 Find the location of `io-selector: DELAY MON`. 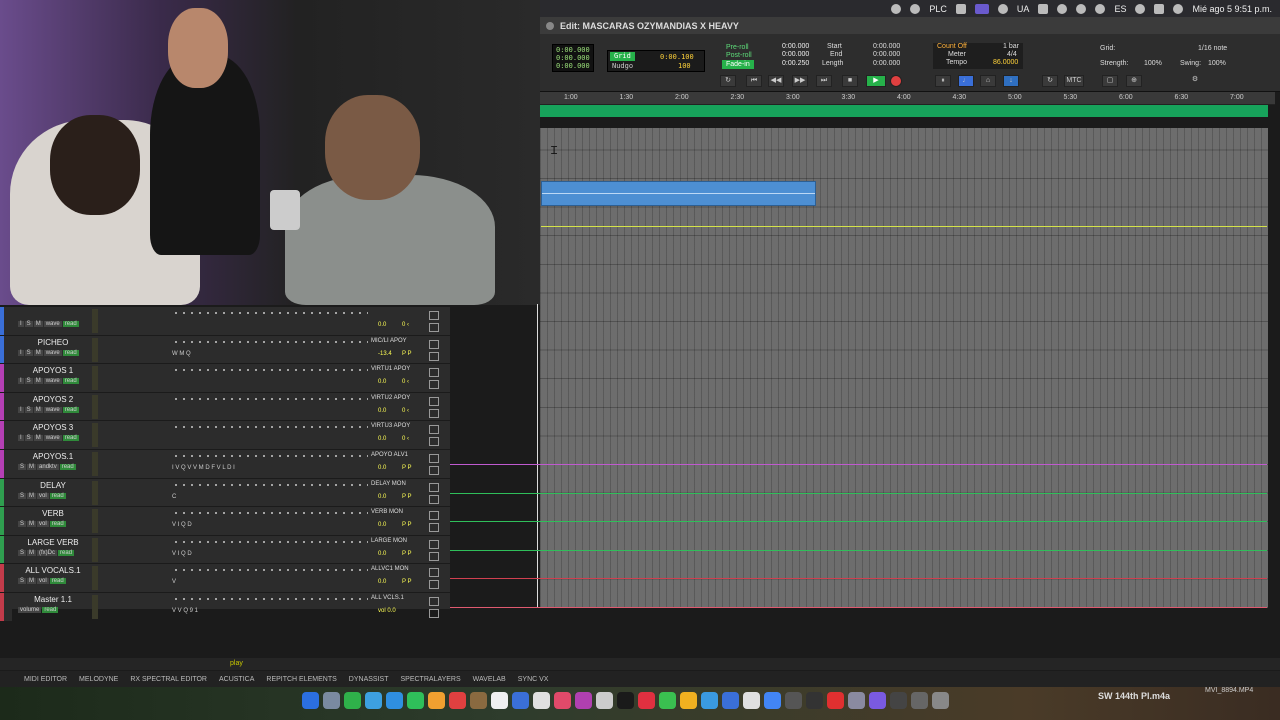

io-selector: DELAY MON is located at coordinates (388, 484).